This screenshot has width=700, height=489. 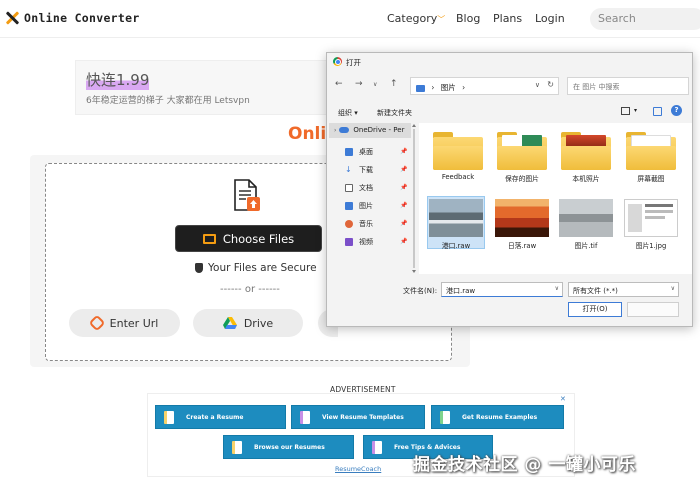 I want to click on dialog-toolbar: 组织 ▾ 新建文件夹 ▾ ?, so click(x=509, y=113).